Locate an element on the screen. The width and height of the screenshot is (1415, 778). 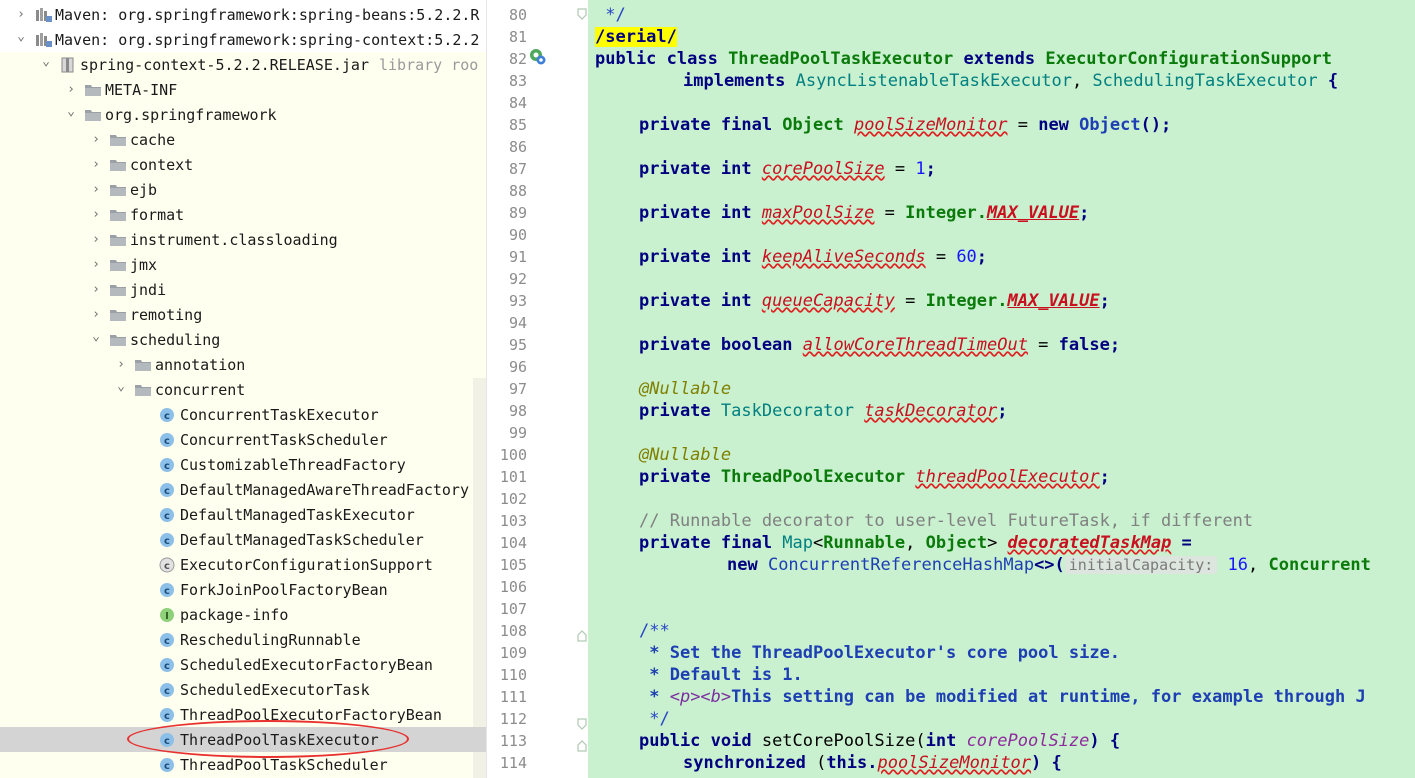
tree-item: c ReschedulingRunnable is located at coordinates (243, 639).